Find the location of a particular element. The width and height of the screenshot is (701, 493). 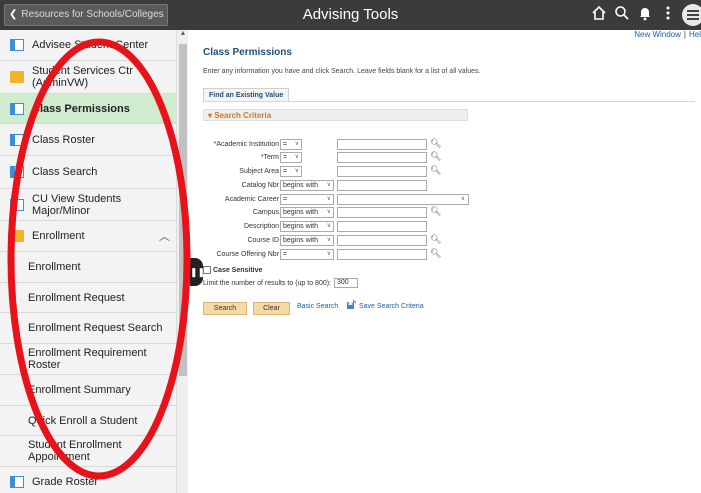

sidebar-item-class-permissions: Class Permissions is located at coordinates (88, 109).